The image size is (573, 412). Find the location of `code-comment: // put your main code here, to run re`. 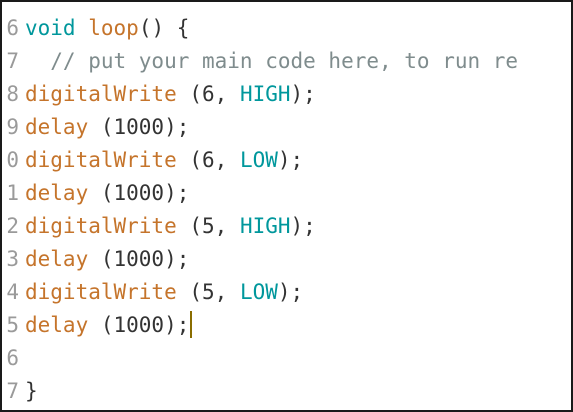

code-comment: // put your main code here, to run re is located at coordinates (272, 61).